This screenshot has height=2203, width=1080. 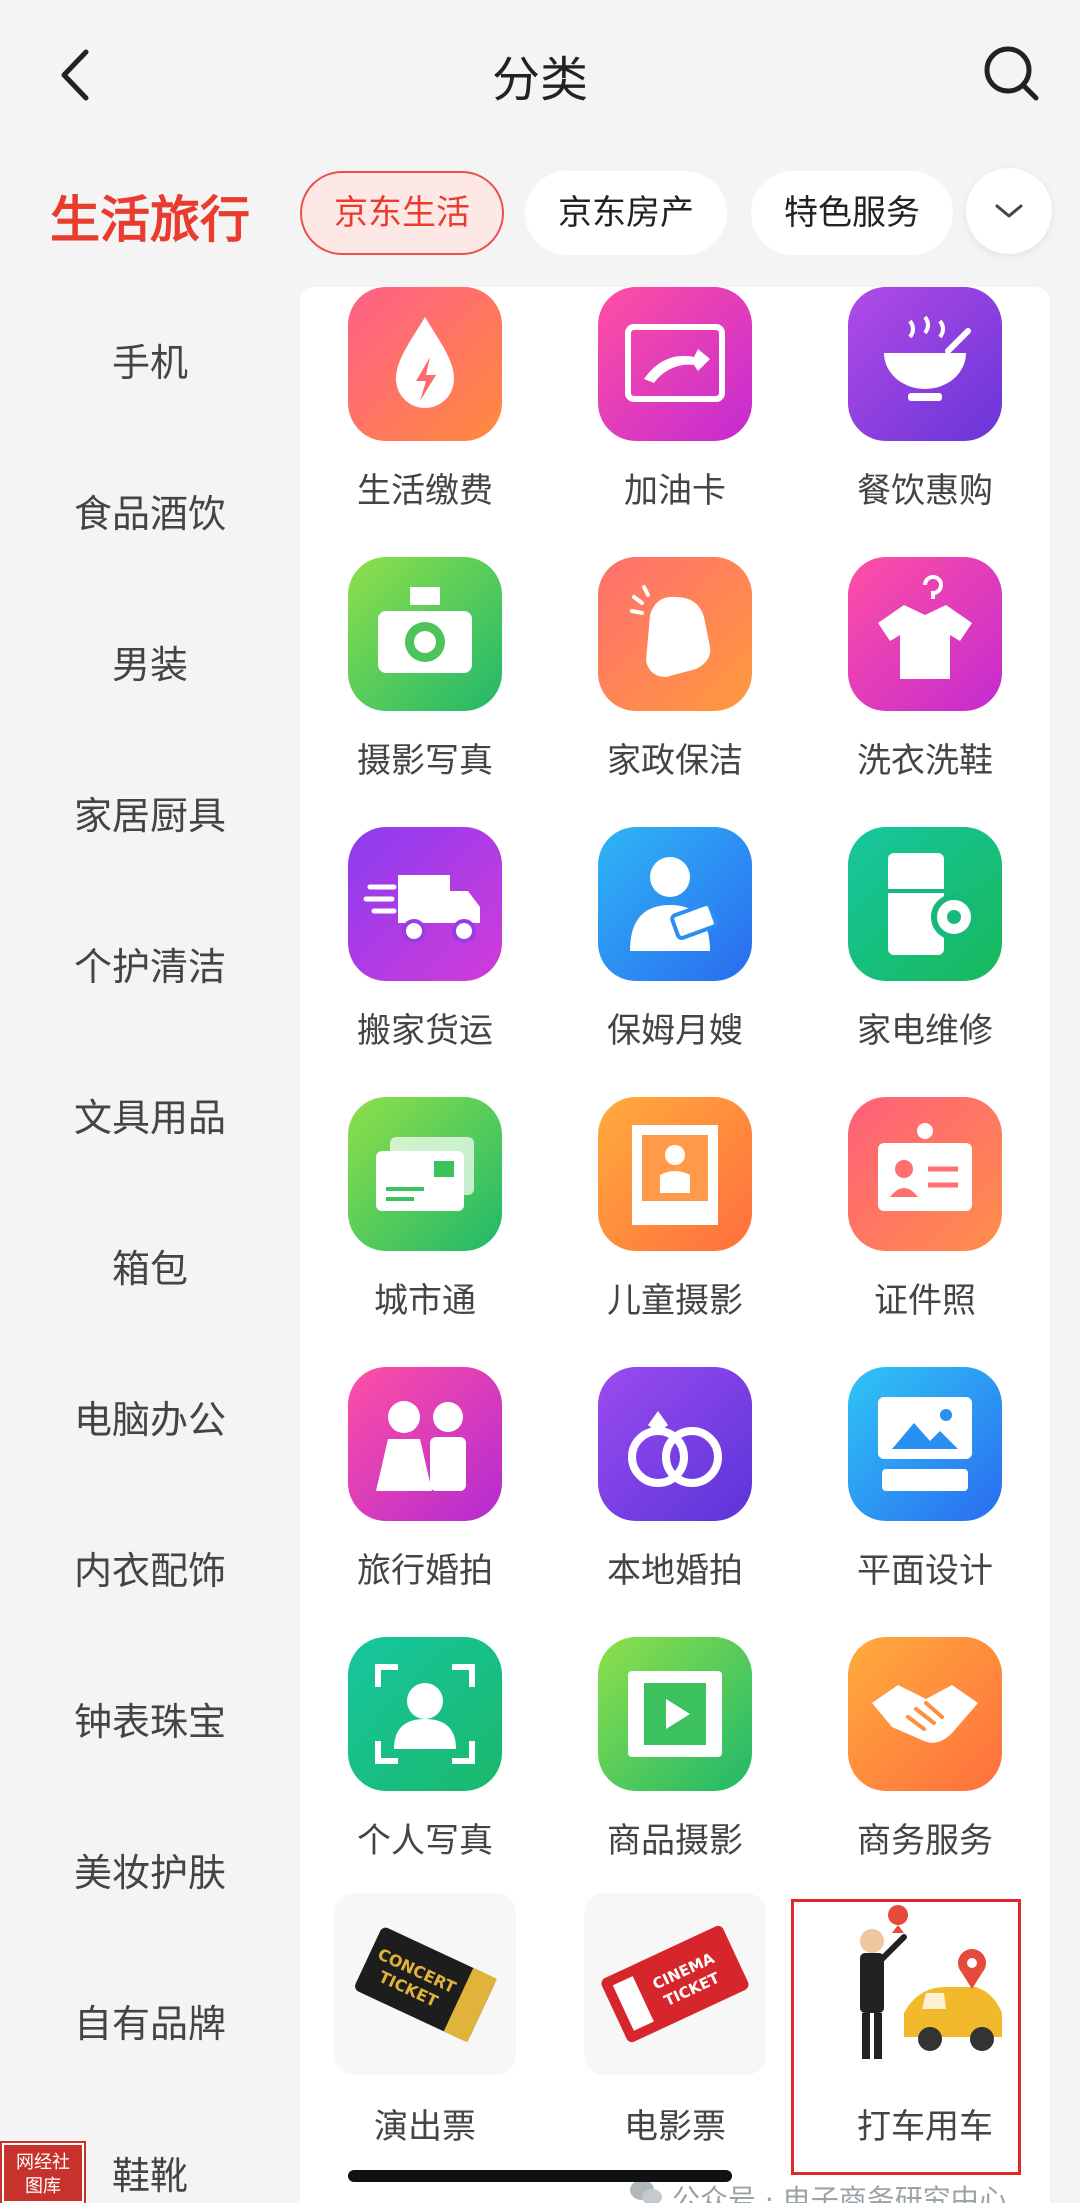 I want to click on chevron-down-icon, so click(x=1009, y=211).